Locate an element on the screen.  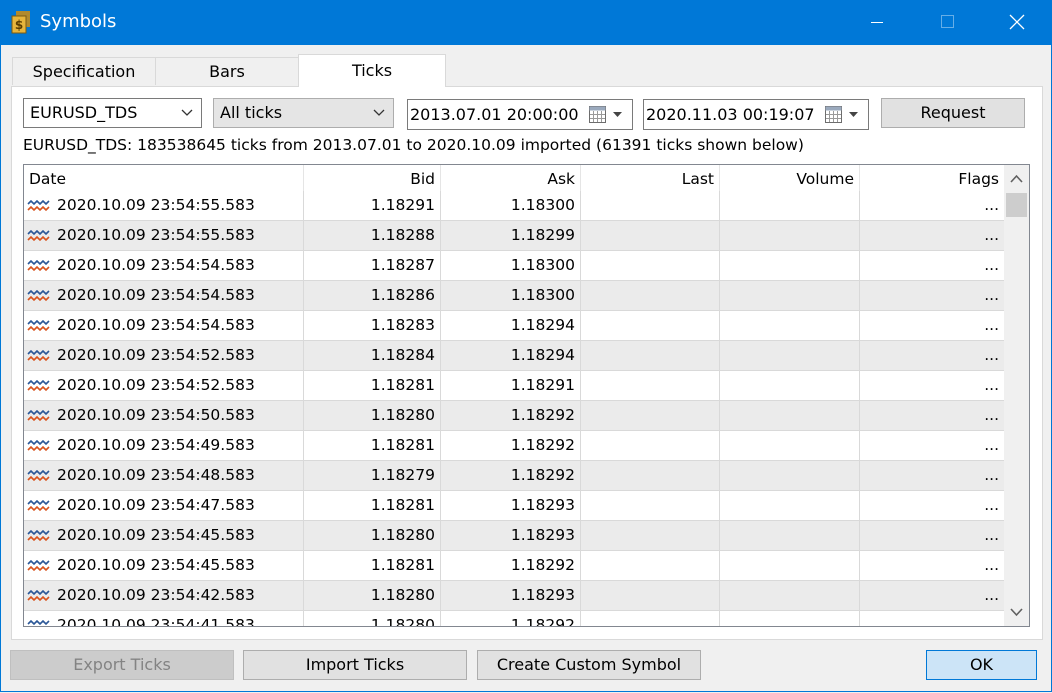
column-header-volume: Volume is located at coordinates (790, 179).